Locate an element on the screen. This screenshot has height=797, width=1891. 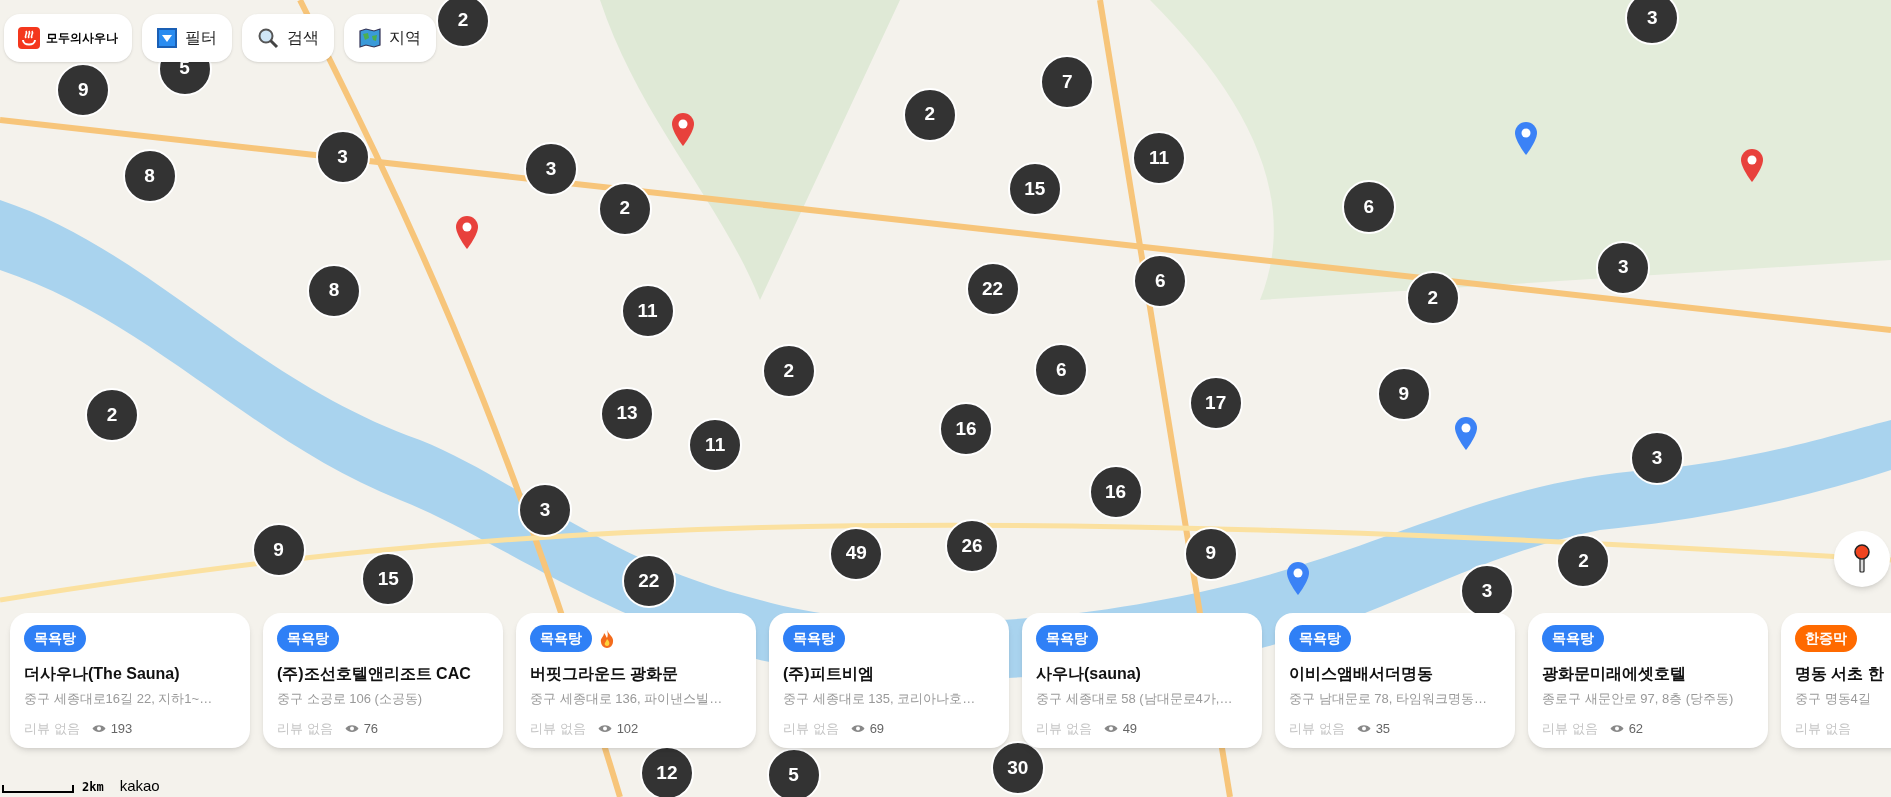
place-card: 목욕탕 (주)조선호텔앤리조트 CAC 중구 소공로 106 (소공동) 리뷰 없음 76 is located at coordinates (383, 680).